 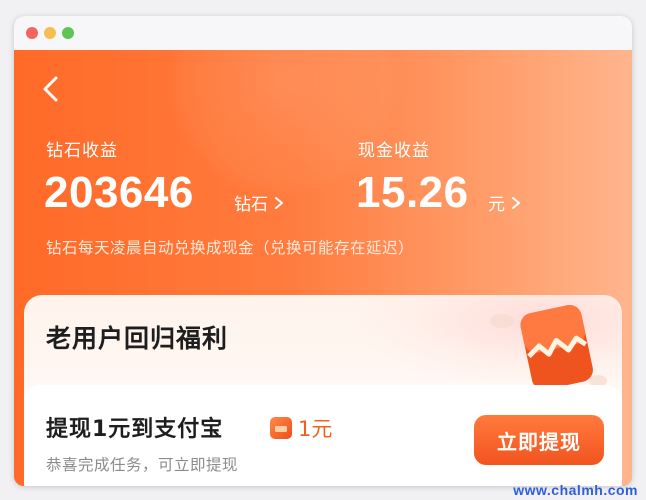 I want to click on diamond-earnings-value: 203646, so click(x=119, y=193).